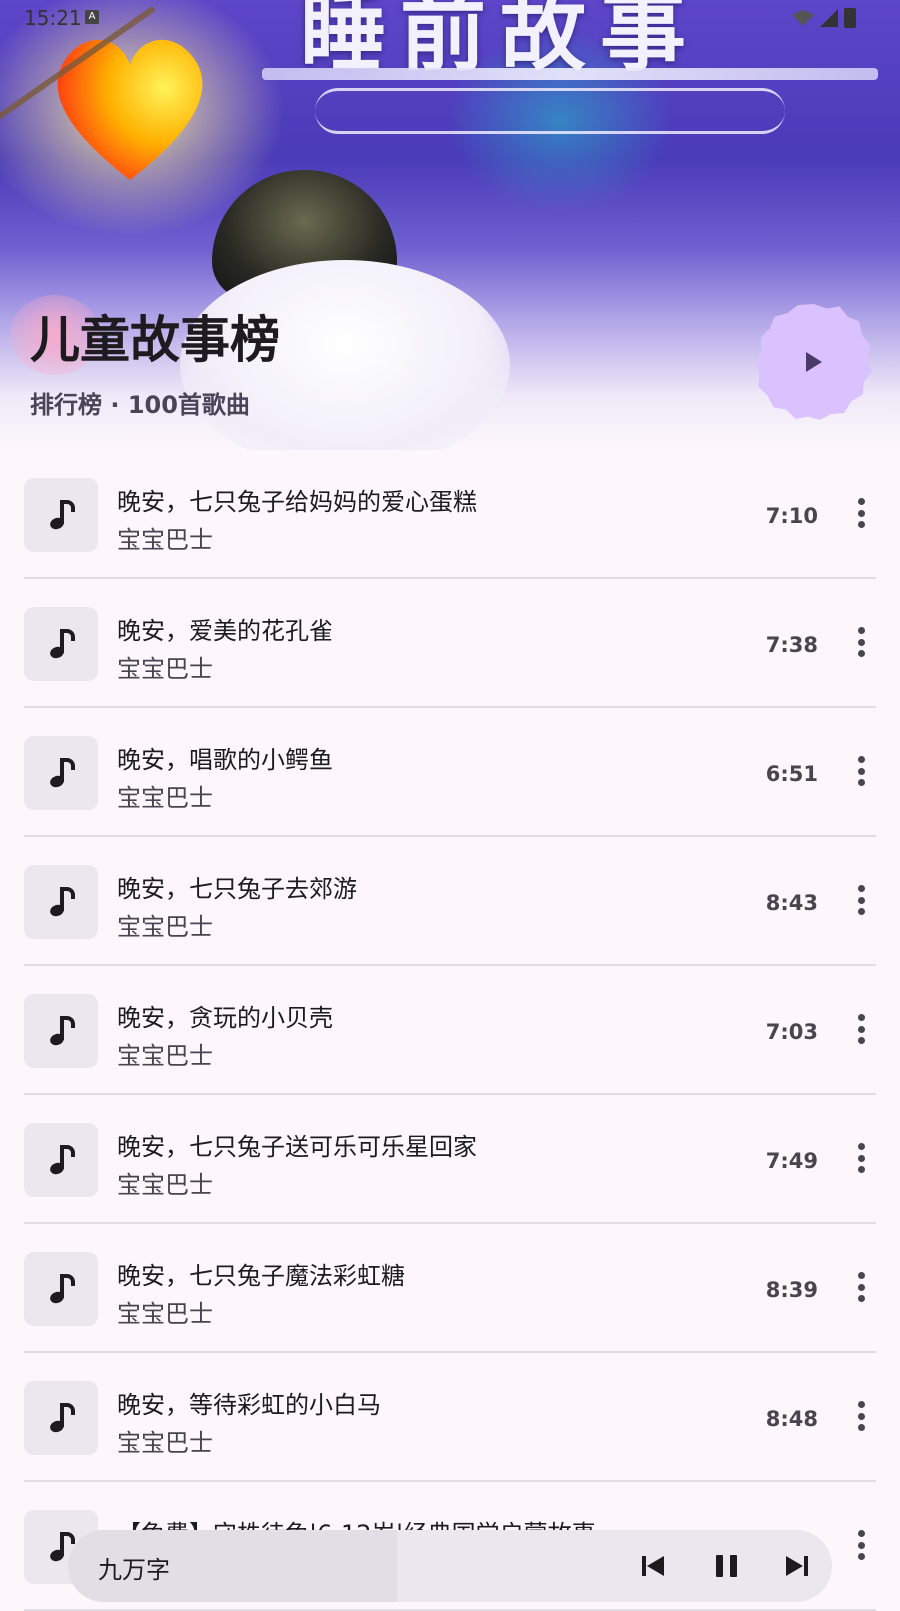 The height and width of the screenshot is (1611, 900). What do you see at coordinates (791, 516) in the screenshot?
I see `song-duration: 7:10` at bounding box center [791, 516].